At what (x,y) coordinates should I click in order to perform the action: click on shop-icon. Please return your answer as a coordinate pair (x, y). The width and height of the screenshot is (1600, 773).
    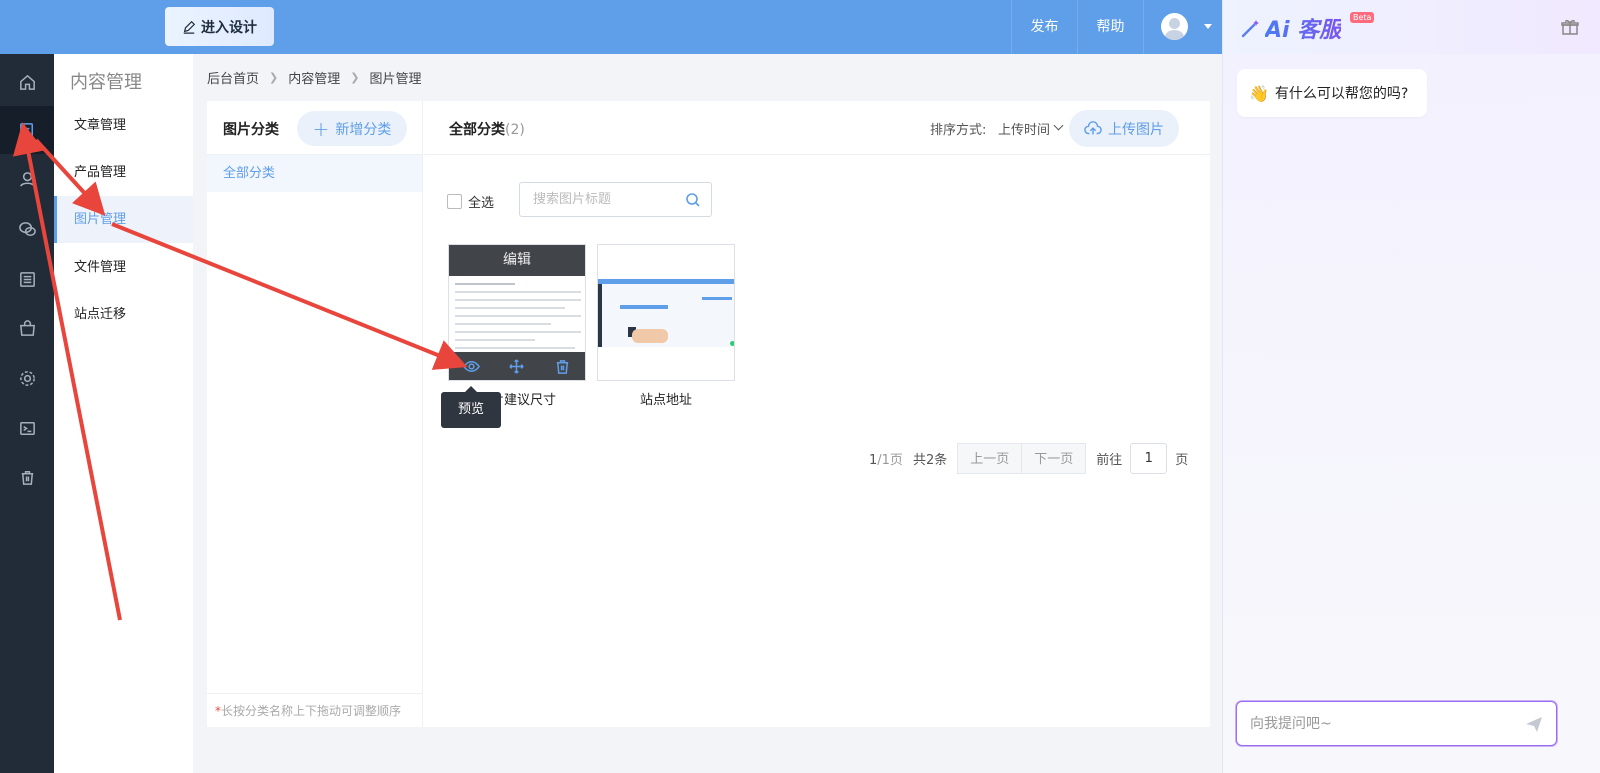
    Looking at the image, I should click on (27, 327).